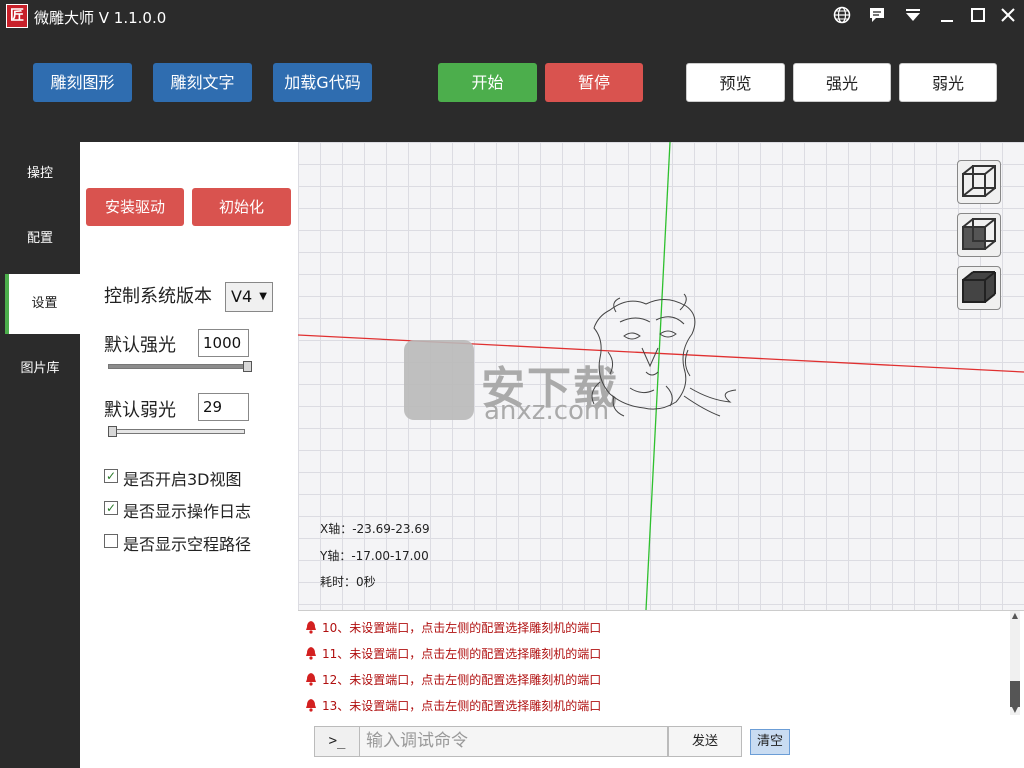 This screenshot has width=1024, height=768. Describe the element at coordinates (322, 82) in the screenshot. I see `load-gcode-button: 加载G代码` at that location.